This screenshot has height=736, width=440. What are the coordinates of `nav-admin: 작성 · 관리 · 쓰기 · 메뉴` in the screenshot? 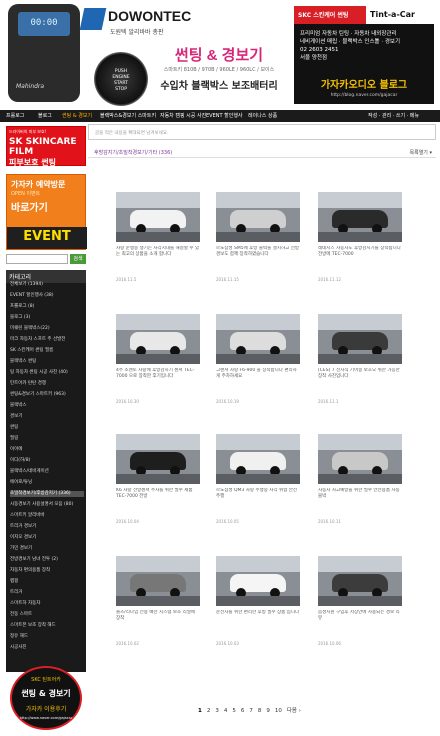 It's located at (393, 115).